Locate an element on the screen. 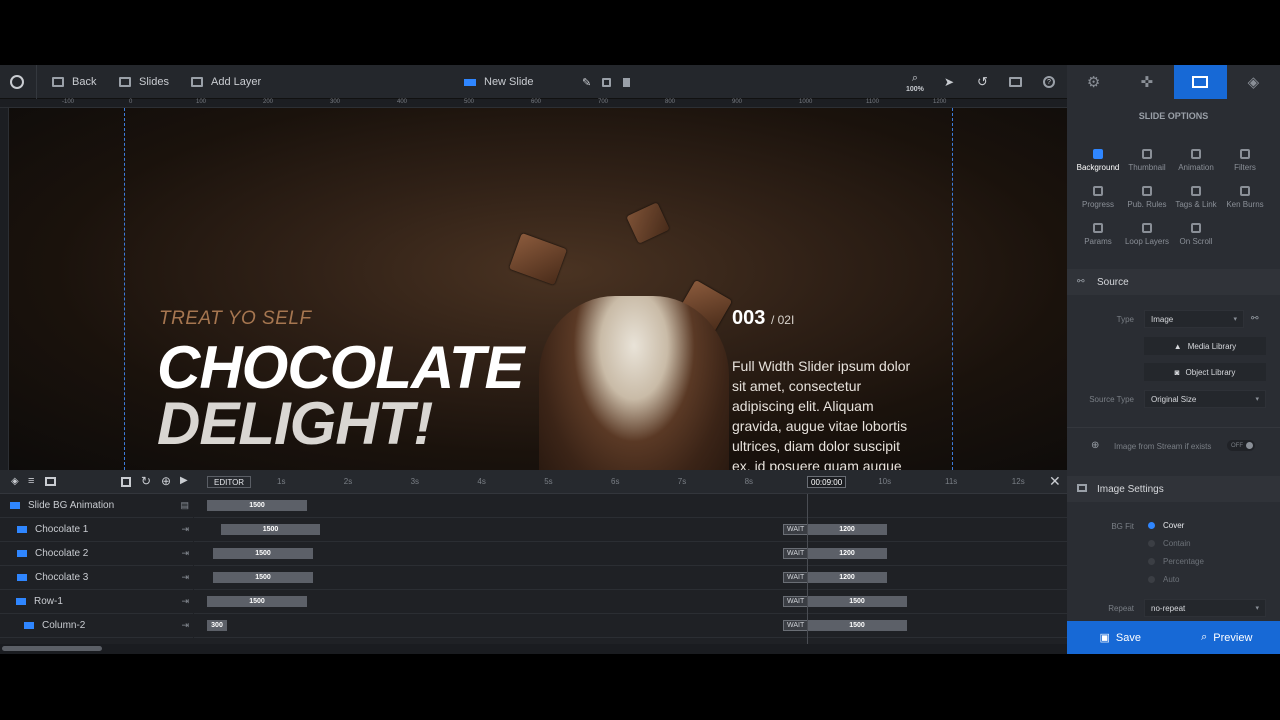 Image resolution: width=1280 pixels, height=720 pixels. slide-title-line2: DELIGHT! is located at coordinates (295, 424).